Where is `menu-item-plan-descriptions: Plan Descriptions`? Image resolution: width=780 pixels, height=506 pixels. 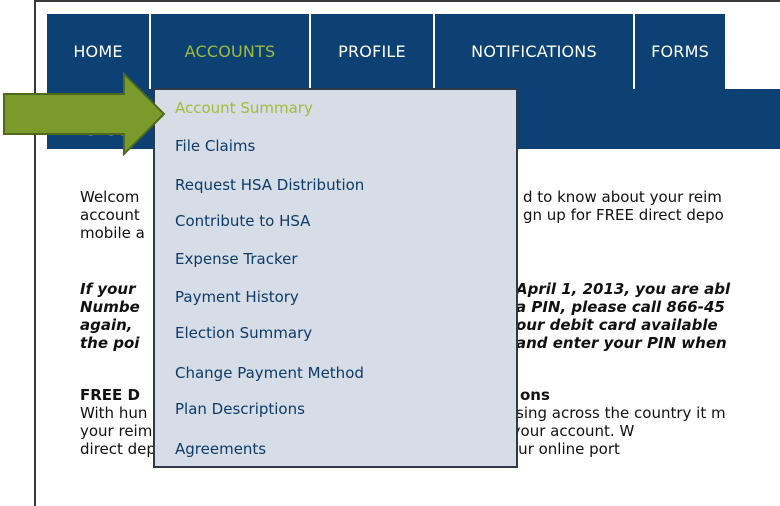 menu-item-plan-descriptions: Plan Descriptions is located at coordinates (240, 409).